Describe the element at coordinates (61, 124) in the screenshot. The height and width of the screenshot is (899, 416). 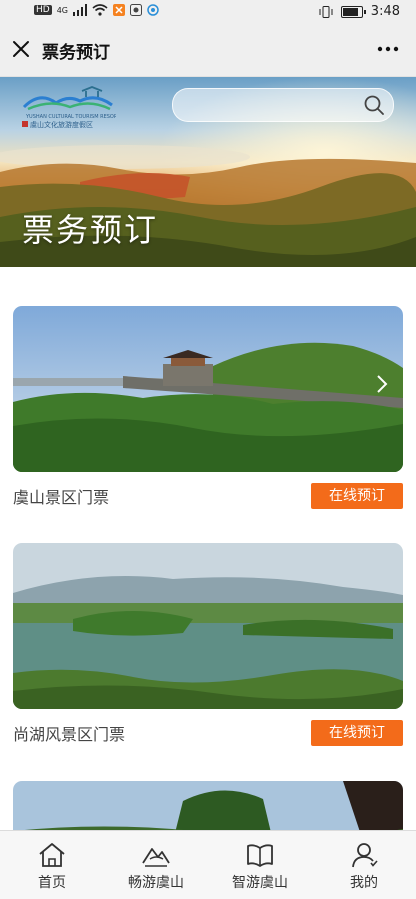
I see `svg-text: 虞山文化旅游度假区` at that location.